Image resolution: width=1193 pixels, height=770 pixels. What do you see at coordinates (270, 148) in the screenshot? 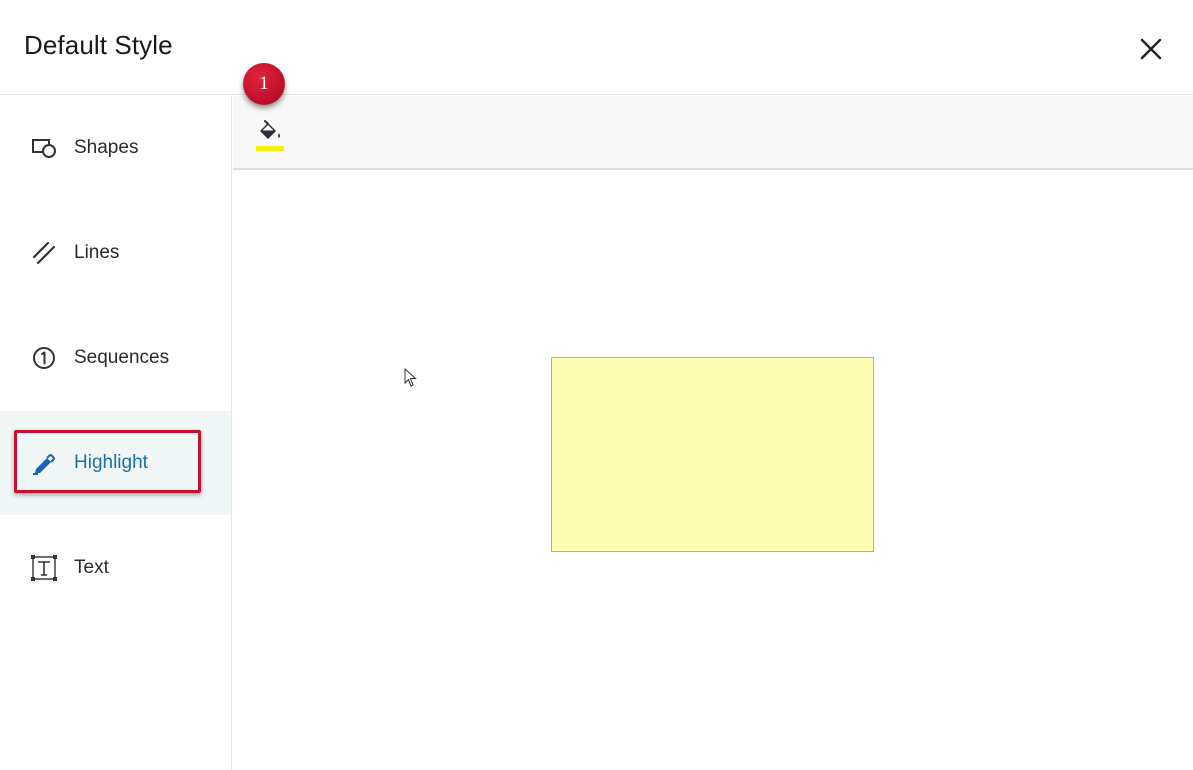
I see `fill-color-swatch` at bounding box center [270, 148].